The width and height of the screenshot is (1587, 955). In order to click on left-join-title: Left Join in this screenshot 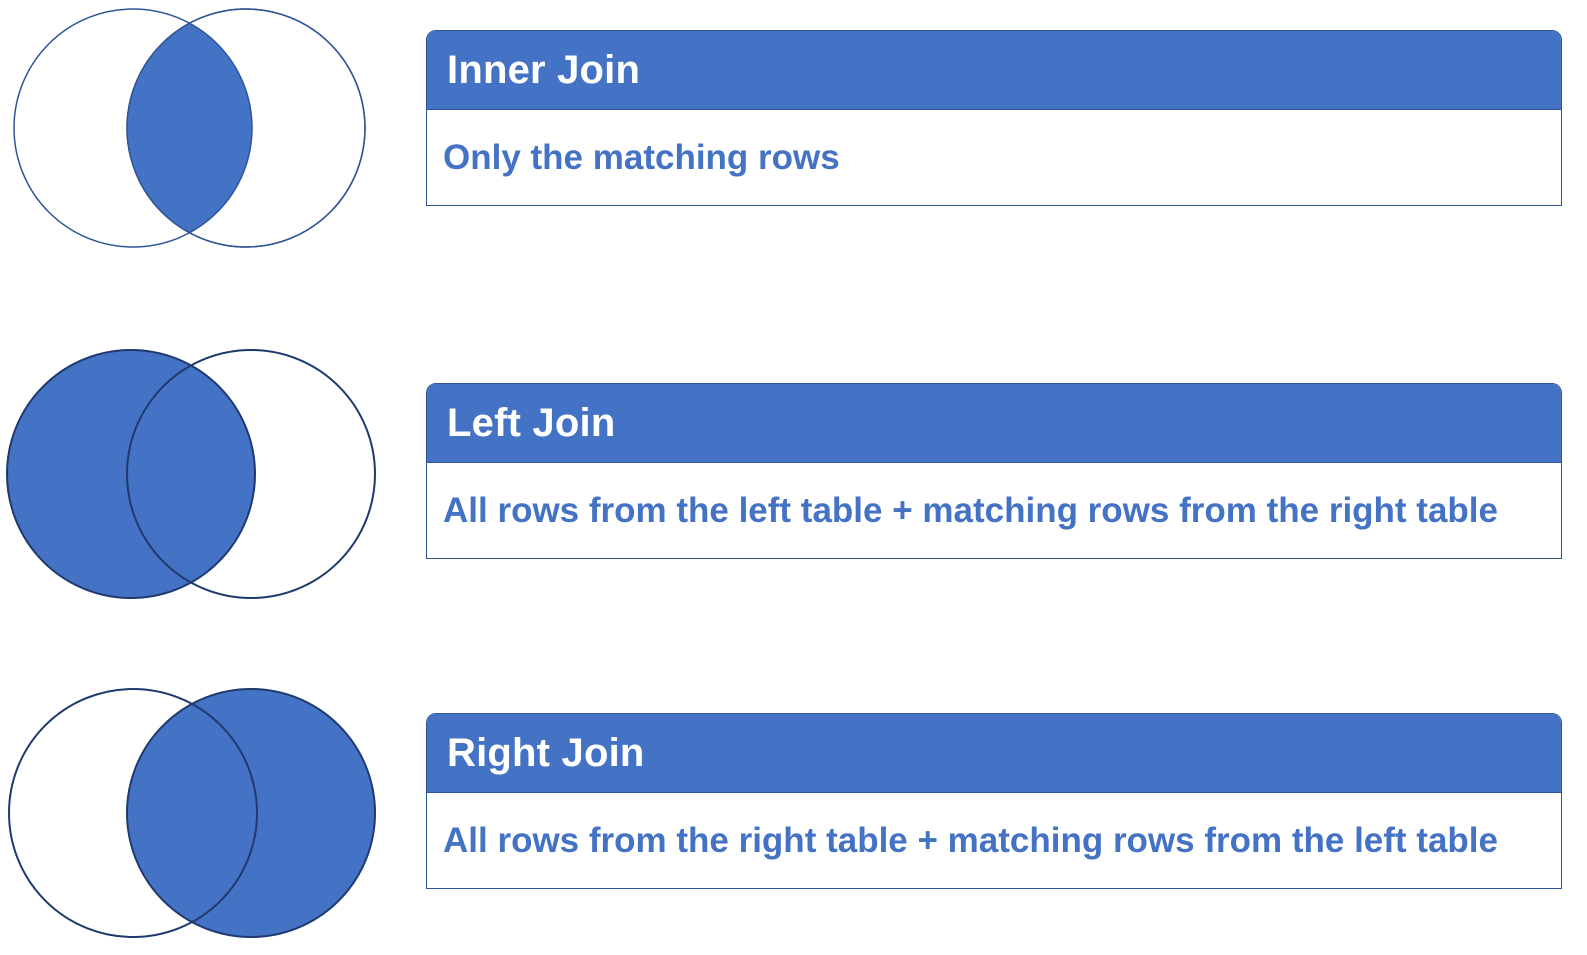, I will do `click(531, 422)`.